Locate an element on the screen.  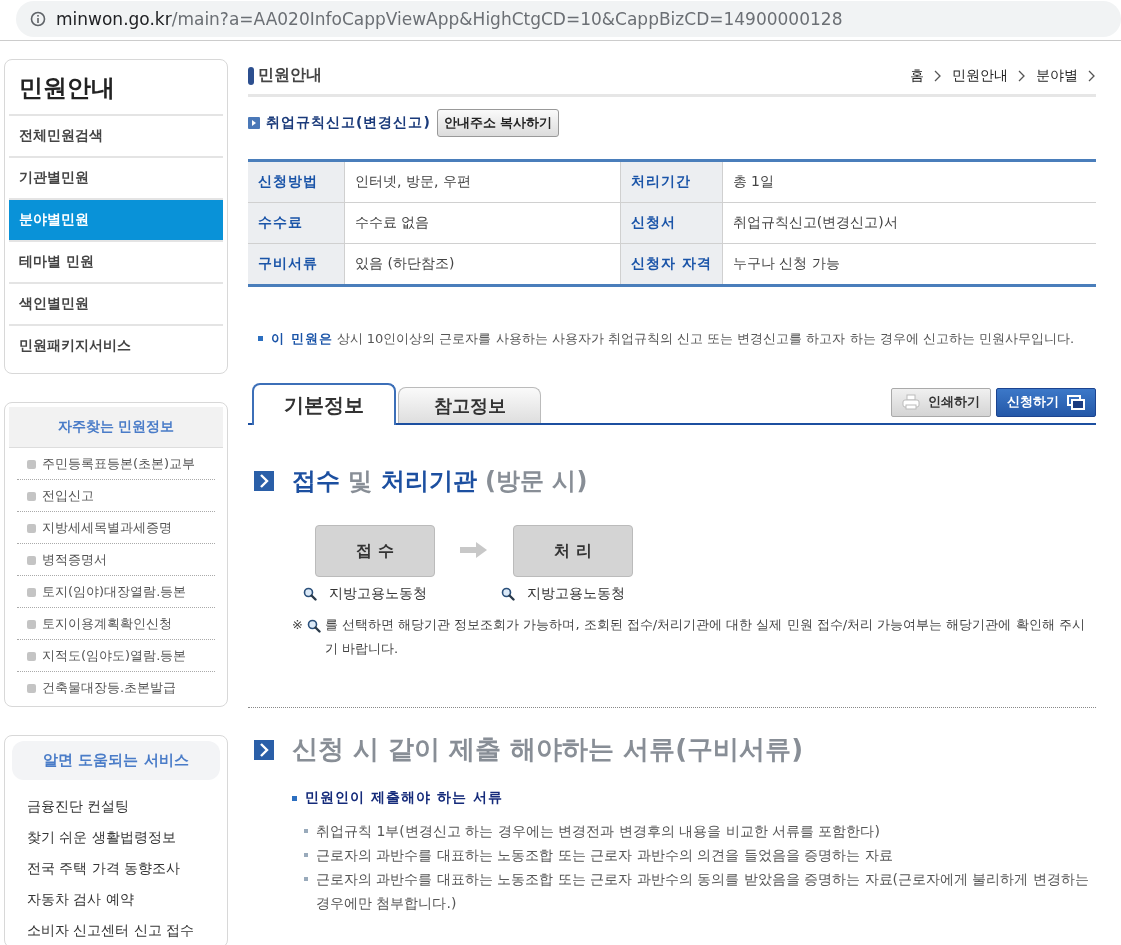
service-link: 자동차 검사 예약 is located at coordinates (116, 900).